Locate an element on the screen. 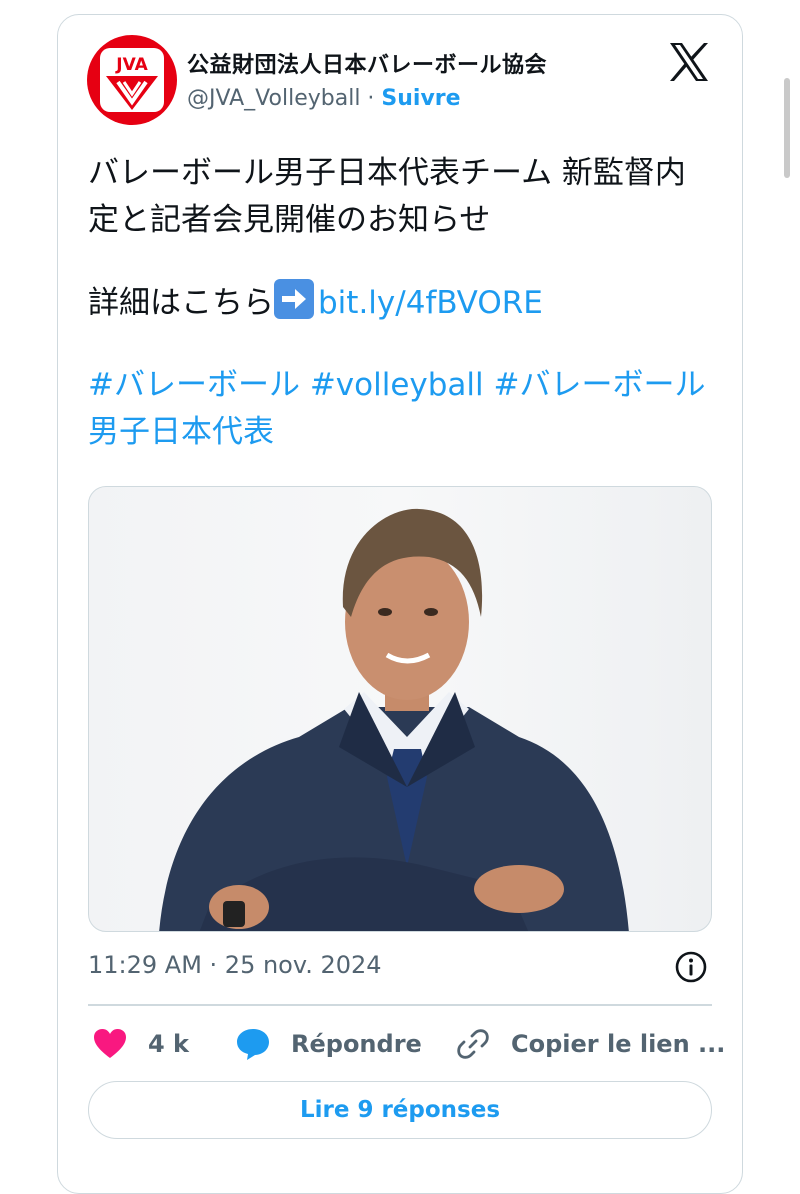  follow-button: Suivre is located at coordinates (420, 98).